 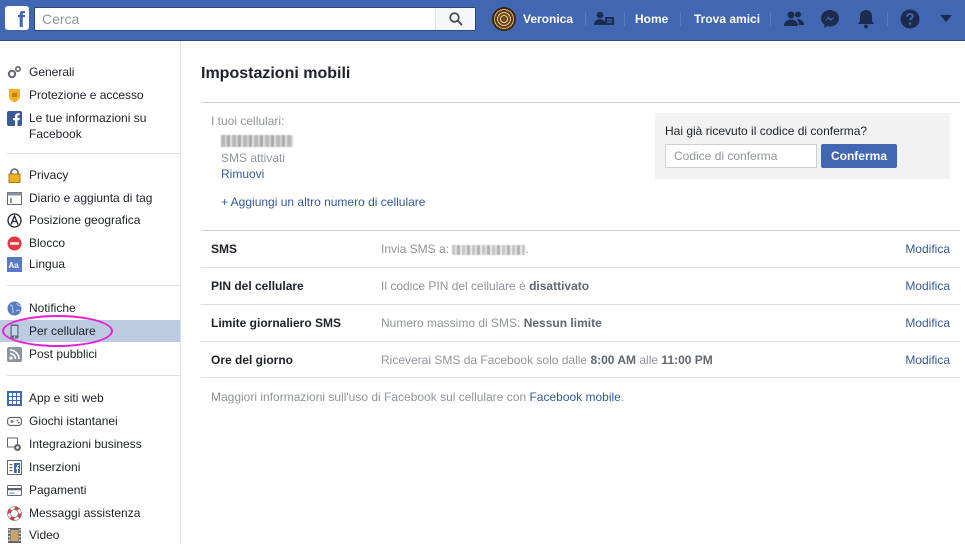 What do you see at coordinates (86, 95) in the screenshot?
I see `sidebar-item-label: Protezione e accesso` at bounding box center [86, 95].